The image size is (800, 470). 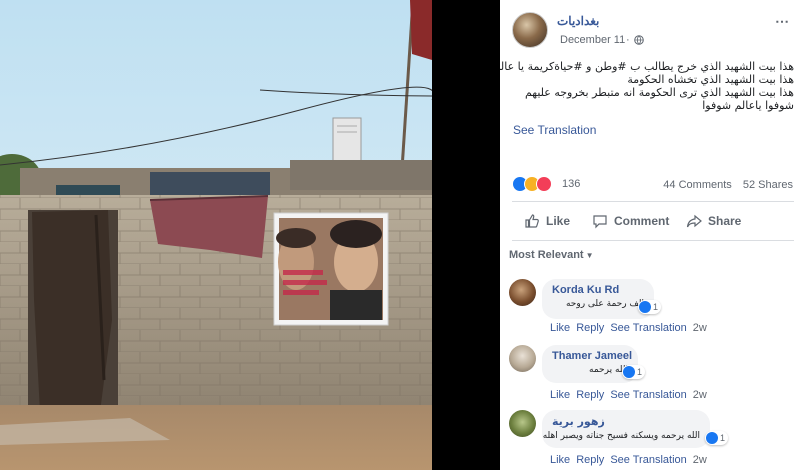 I want to click on comment-text: الله يرحمه, so click(x=608, y=370).